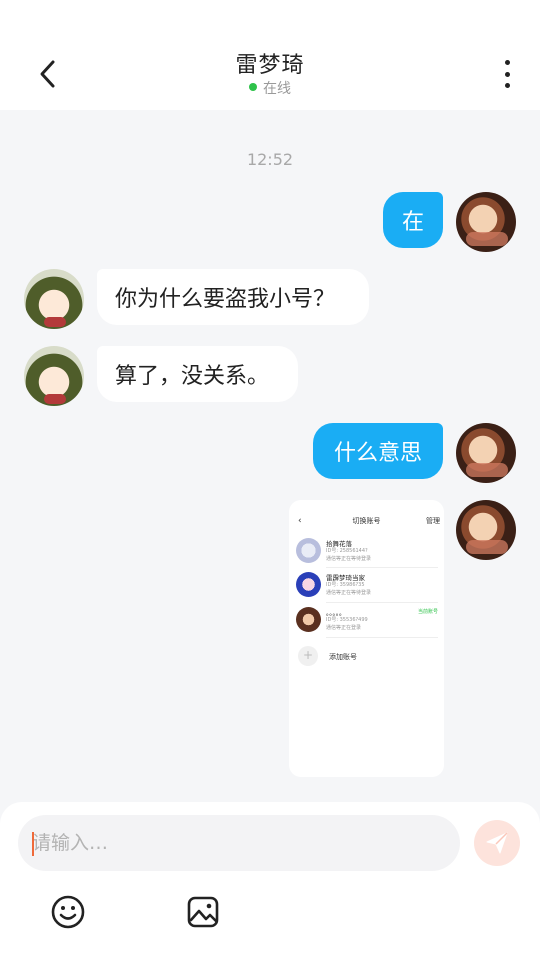  I want to click on message-bubble-sent: 什么意思, so click(378, 451).